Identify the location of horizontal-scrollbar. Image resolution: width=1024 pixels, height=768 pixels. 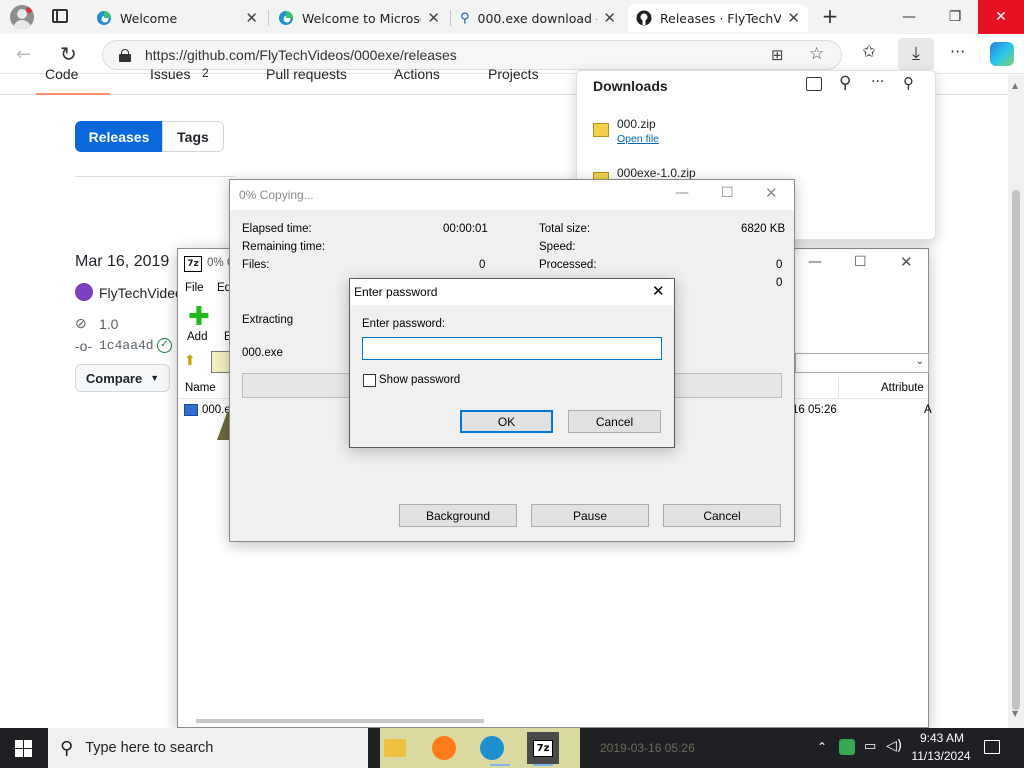
(340, 721).